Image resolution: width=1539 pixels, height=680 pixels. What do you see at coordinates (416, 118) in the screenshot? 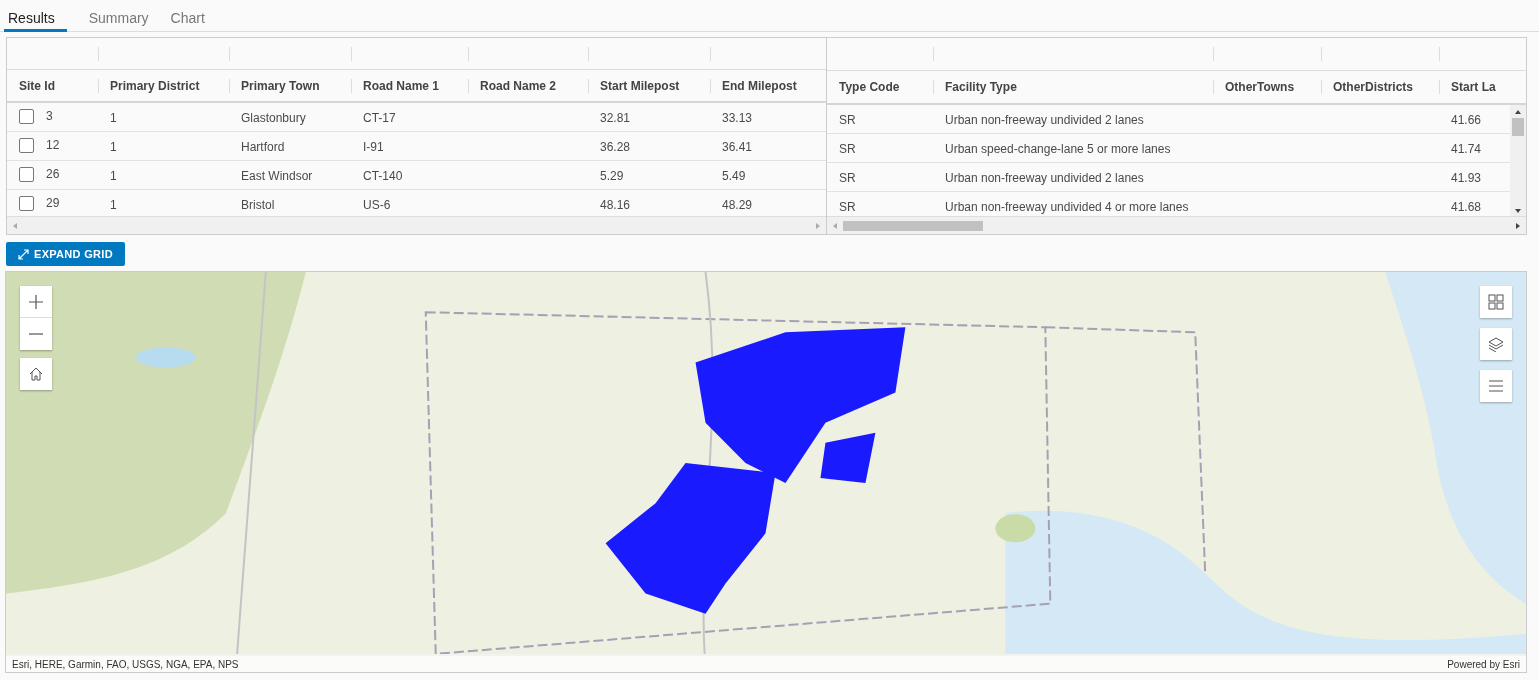
I see `table-row: 3 1 Glastonbury CT-17 32.81 33.13` at bounding box center [416, 118].